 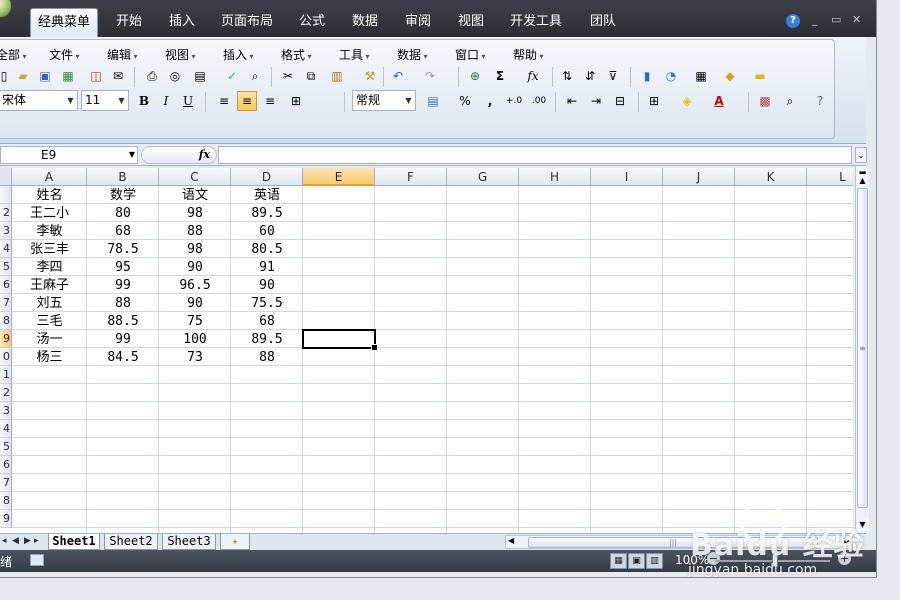 I want to click on tab-home: 开始, so click(x=129, y=22).